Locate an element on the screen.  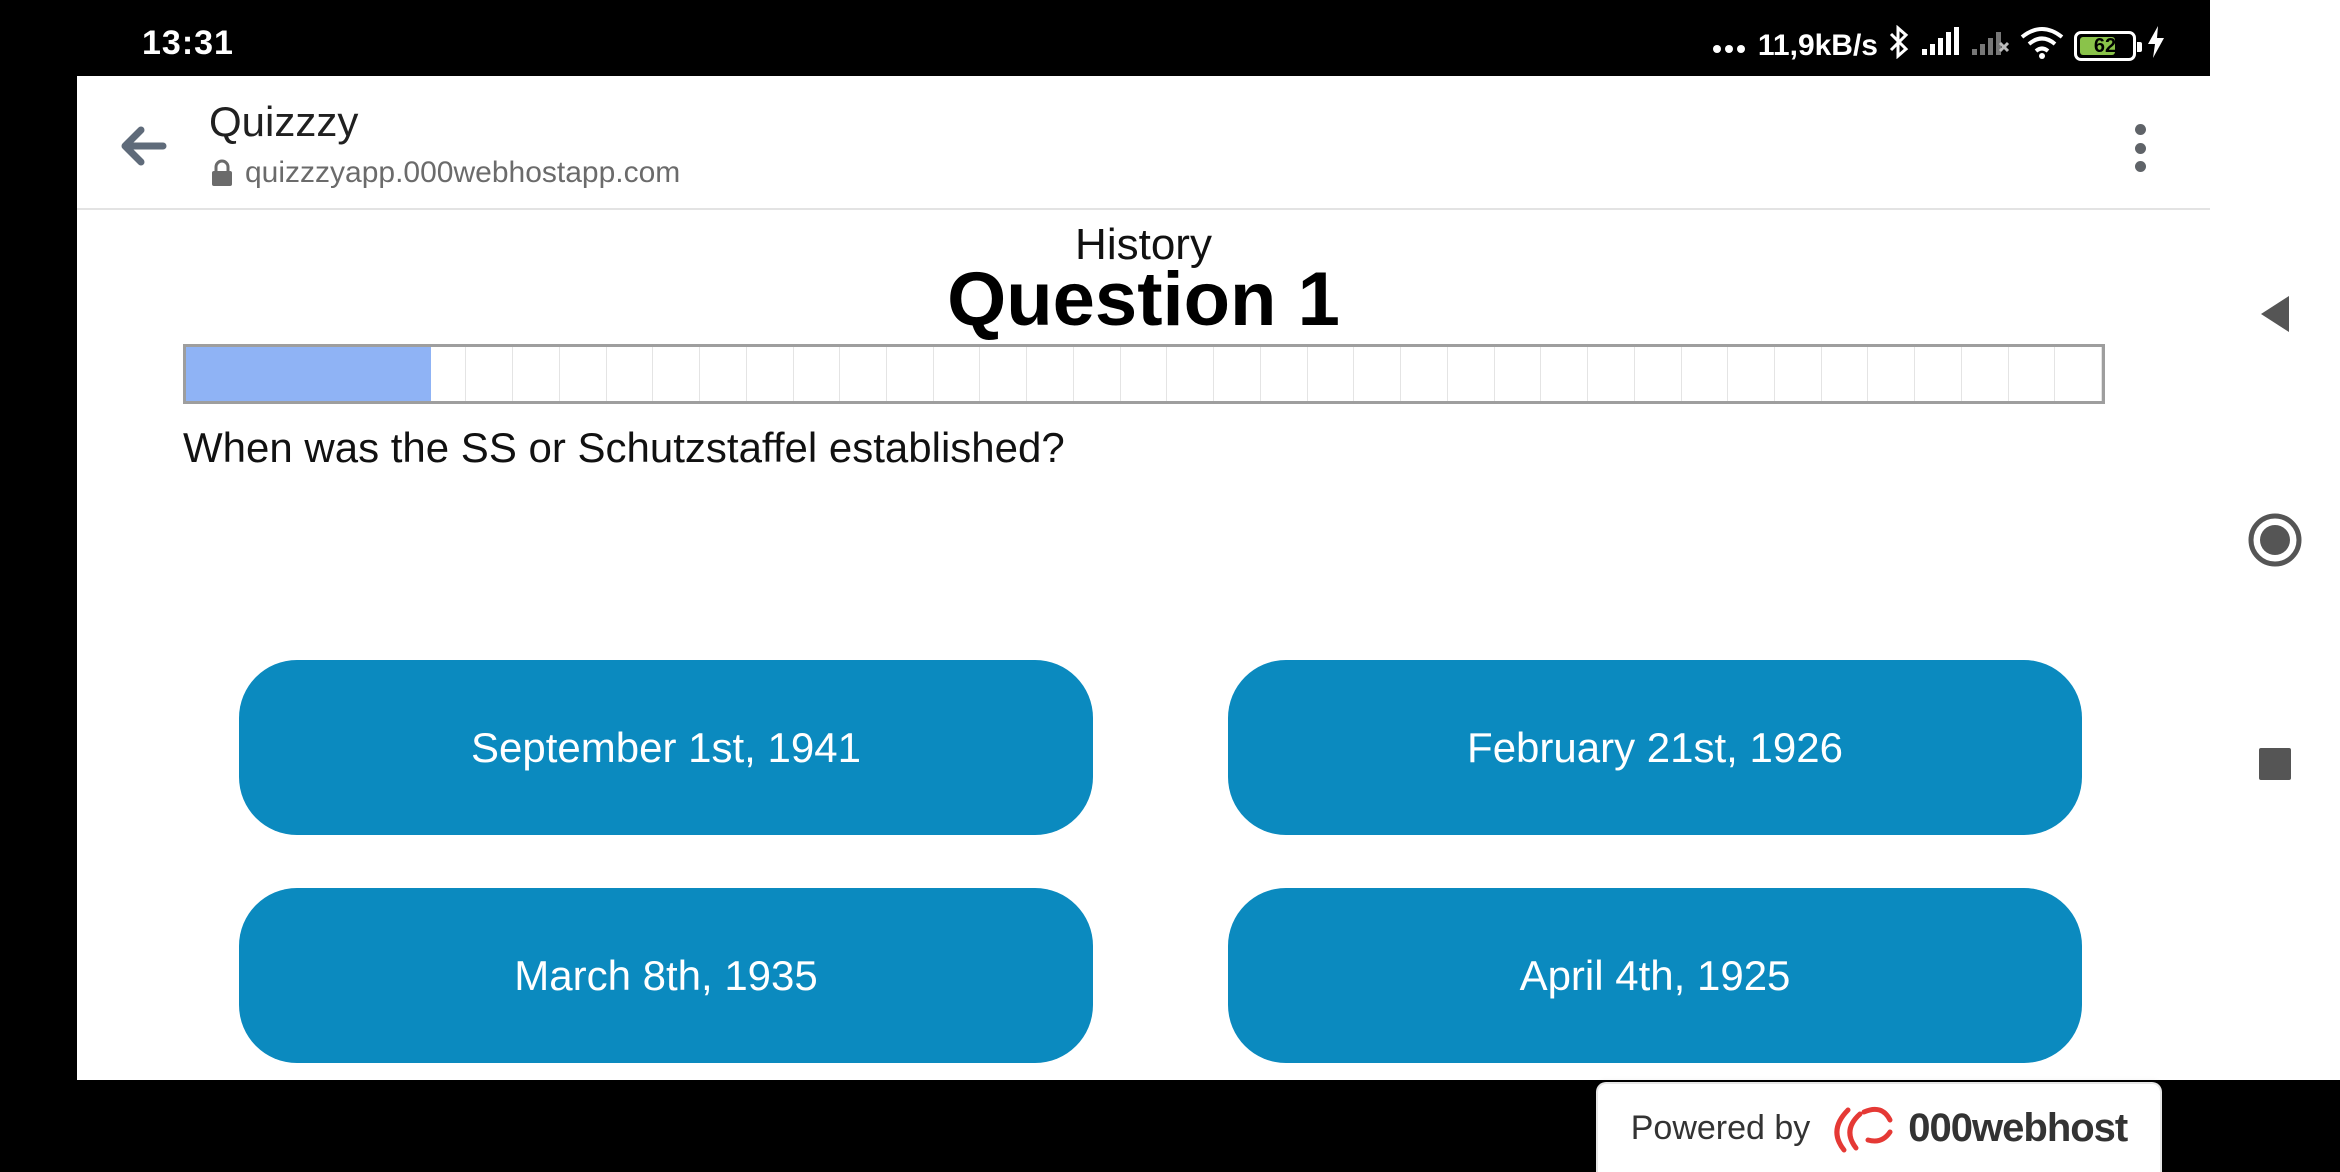
answer-button: April 4th, 1925 is located at coordinates (1655, 975).